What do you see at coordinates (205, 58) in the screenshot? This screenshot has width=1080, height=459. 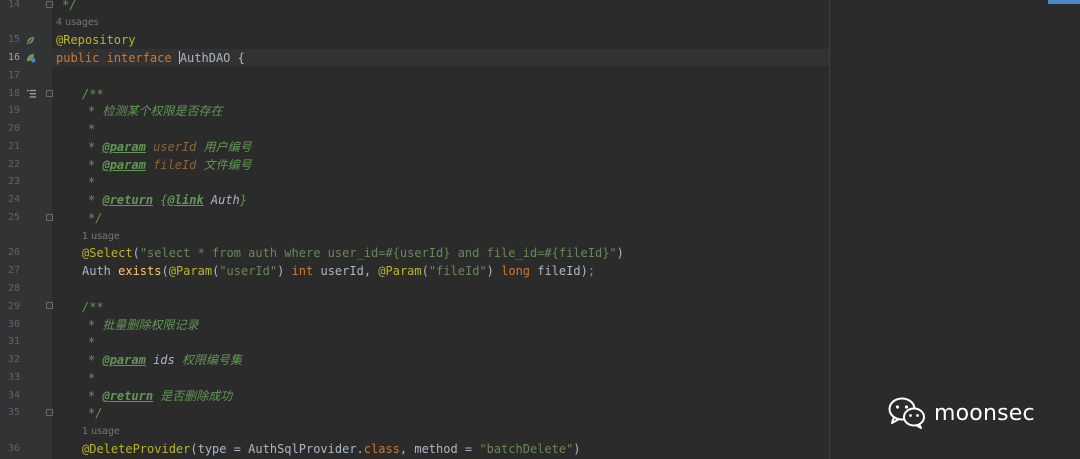 I see `interface-name: AuthDAO` at bounding box center [205, 58].